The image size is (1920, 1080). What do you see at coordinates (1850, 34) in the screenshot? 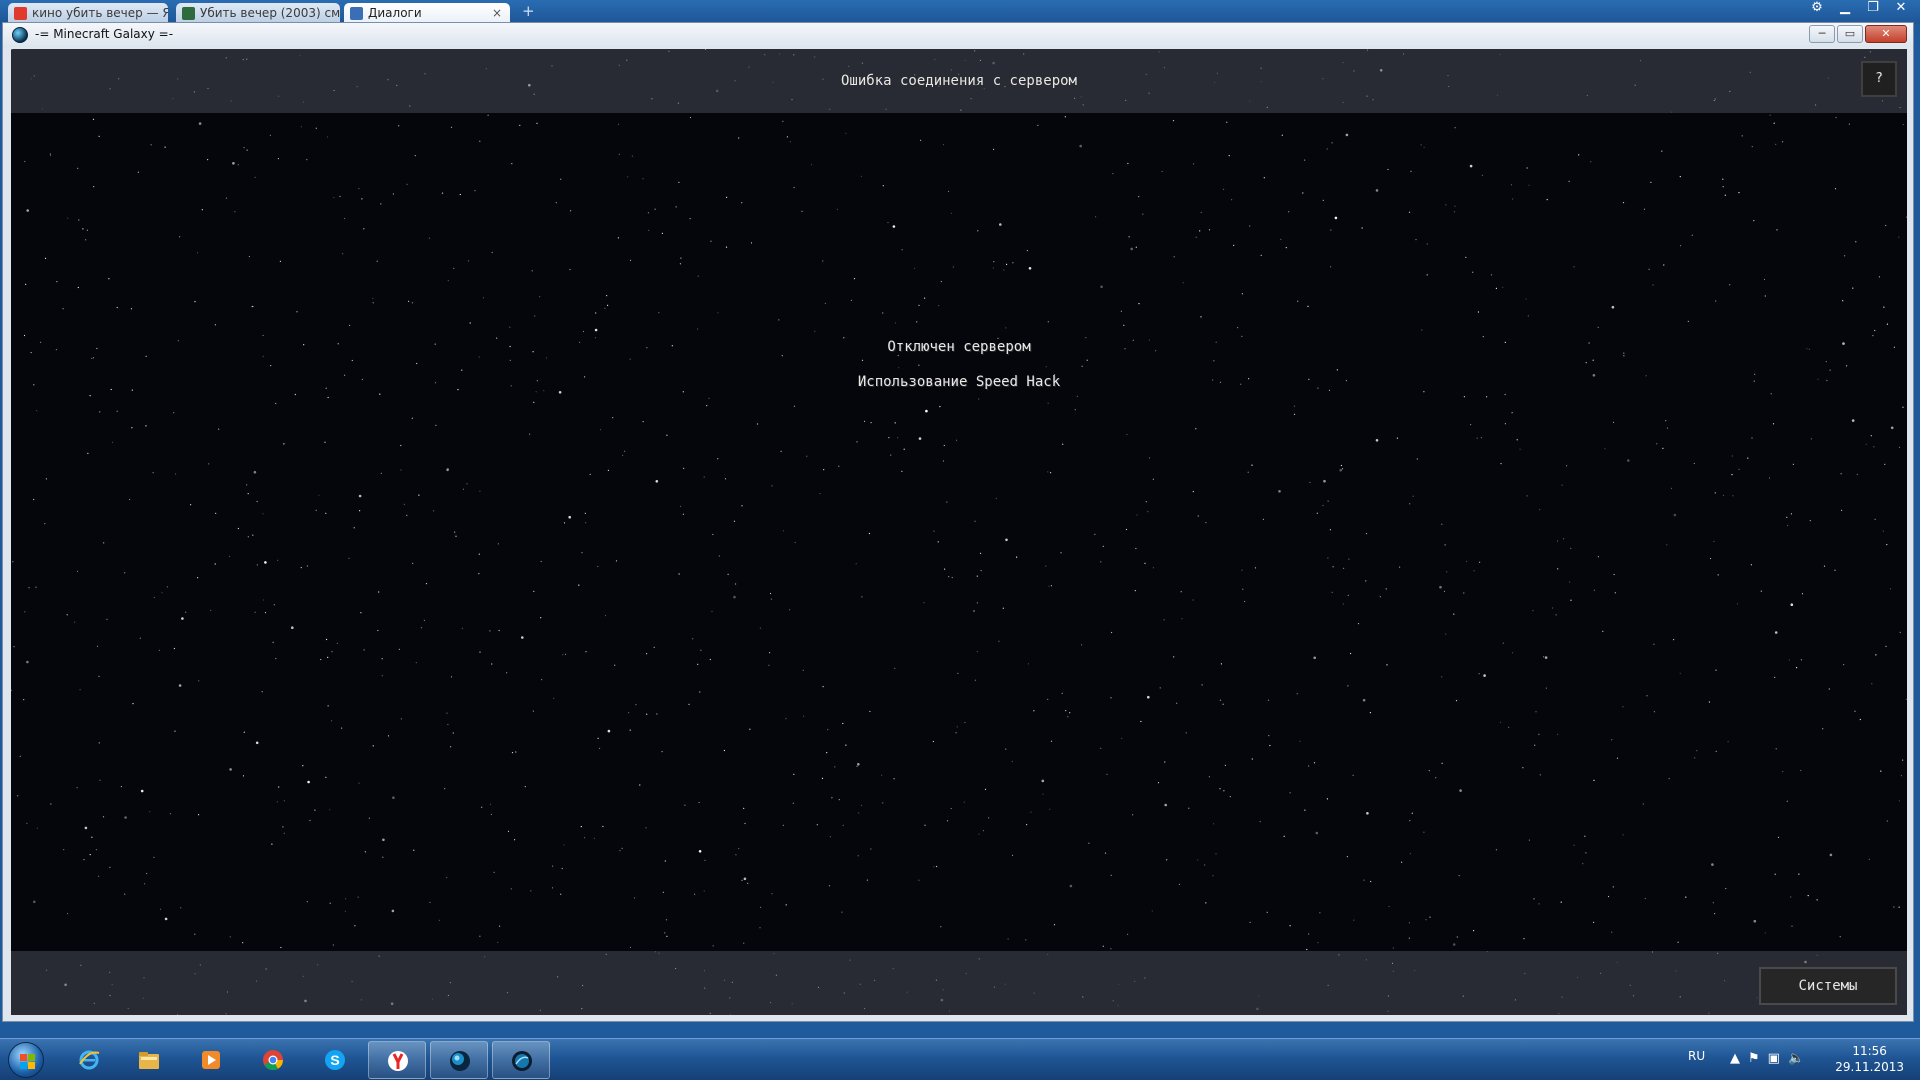
I see `maximize-button: ▭` at bounding box center [1850, 34].